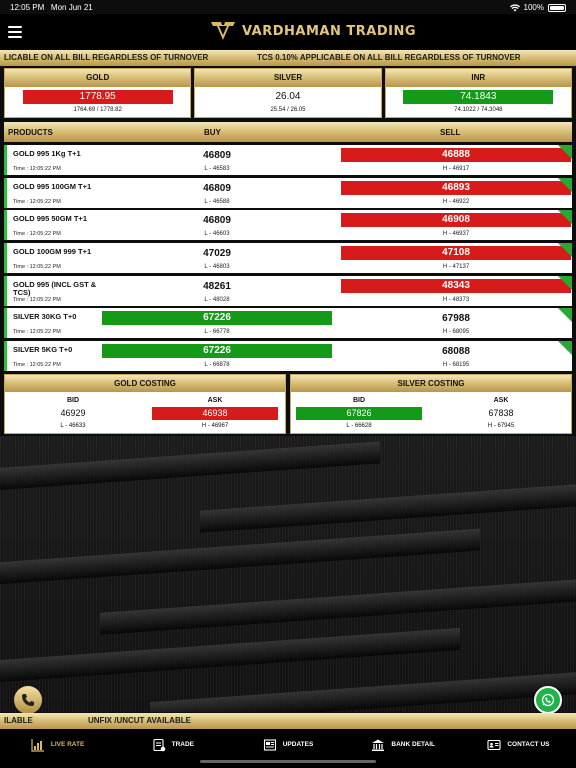 This screenshot has height=768, width=576. Describe the element at coordinates (51, 7) in the screenshot. I see `status-time: 12:05 PM Mon Jun 21` at that location.